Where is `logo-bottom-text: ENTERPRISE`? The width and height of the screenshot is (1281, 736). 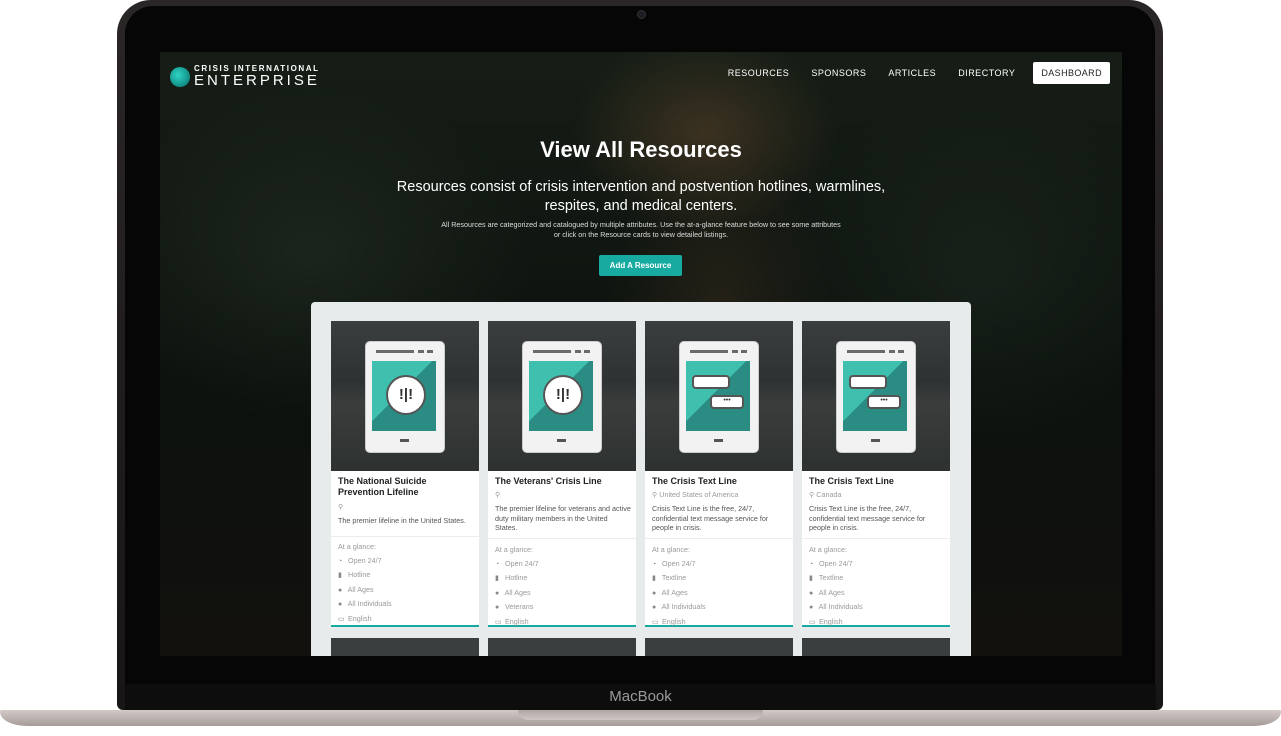 logo-bottom-text: ENTERPRISE is located at coordinates (257, 80).